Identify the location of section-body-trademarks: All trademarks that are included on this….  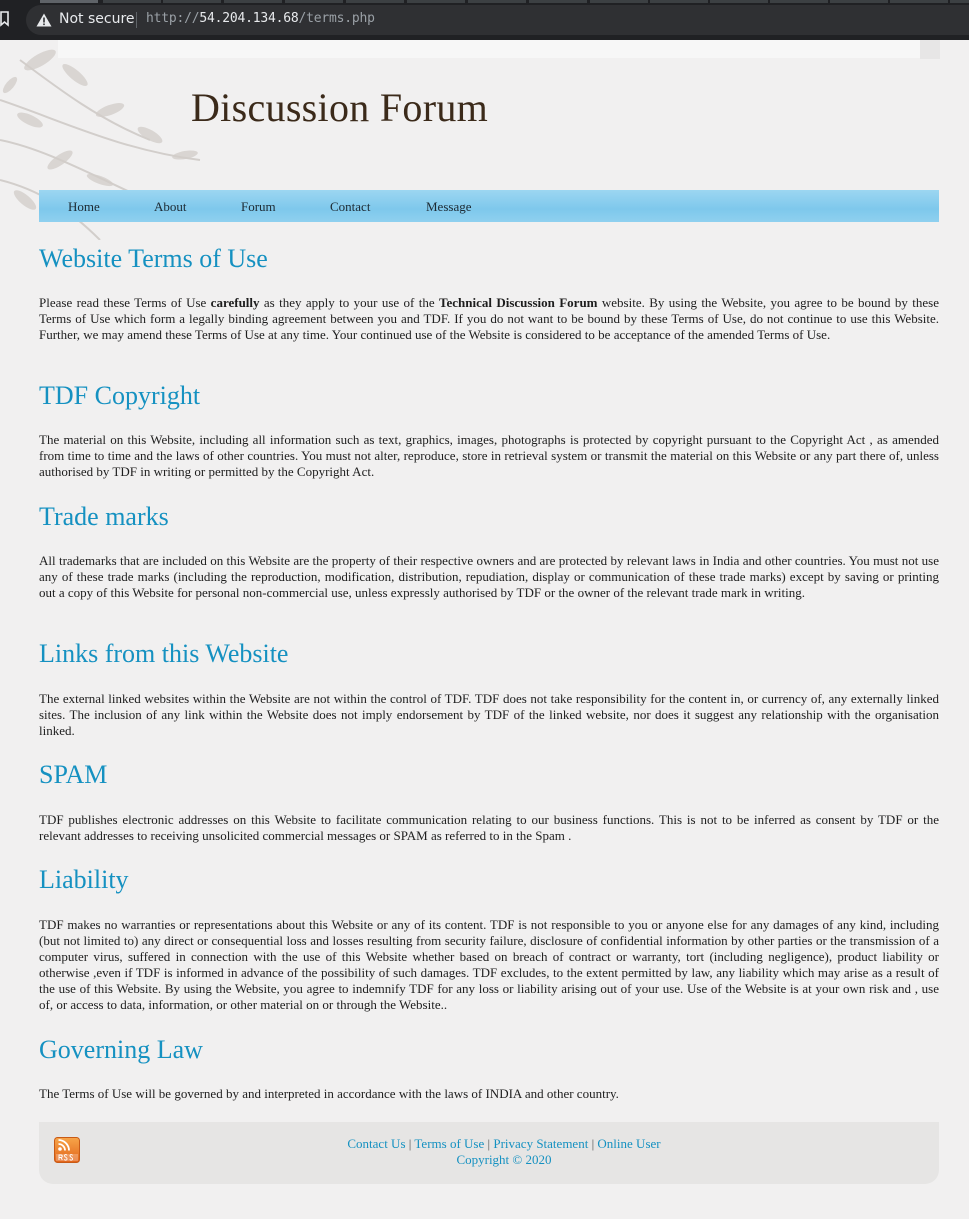
(489, 576).